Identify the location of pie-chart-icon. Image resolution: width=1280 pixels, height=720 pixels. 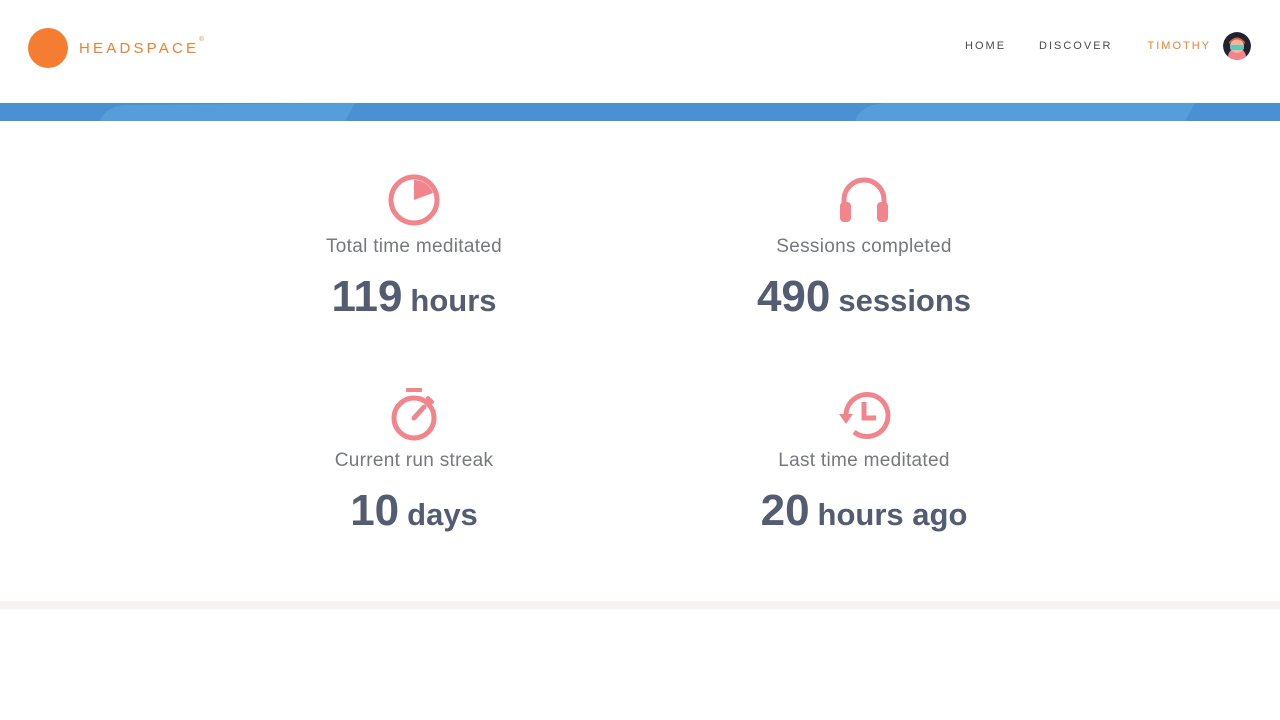
(414, 200).